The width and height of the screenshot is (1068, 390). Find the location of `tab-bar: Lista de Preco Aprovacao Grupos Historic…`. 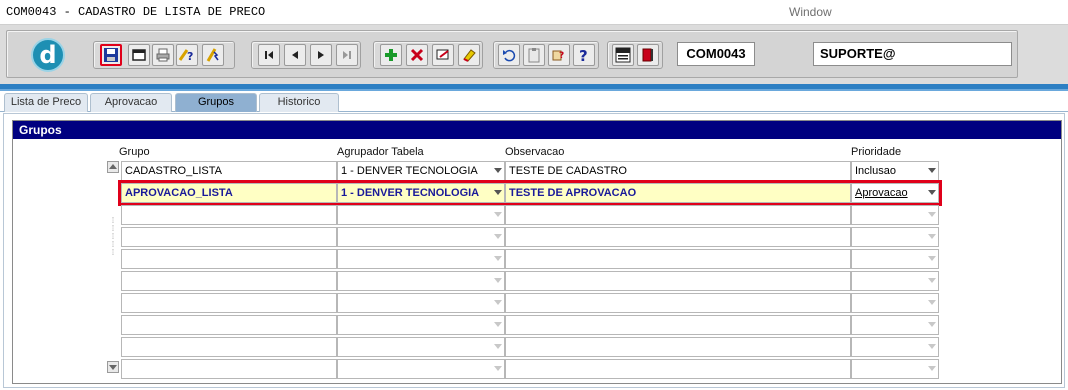

tab-bar: Lista de Preco Aprovacao Grupos Historic… is located at coordinates (534, 101).